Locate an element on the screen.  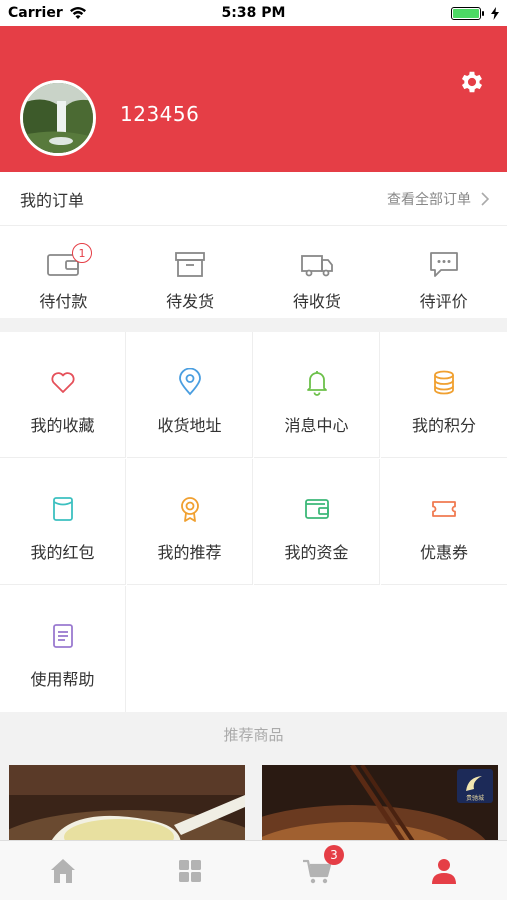
order-pending-review: 待评价 is located at coordinates (443, 272).